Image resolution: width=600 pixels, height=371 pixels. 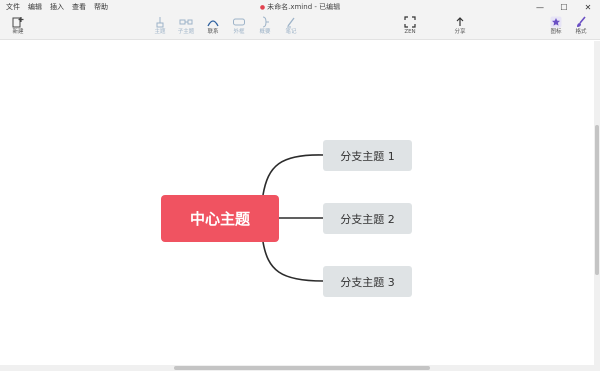 I want to click on format-button-label: 格式, so click(x=581, y=32).